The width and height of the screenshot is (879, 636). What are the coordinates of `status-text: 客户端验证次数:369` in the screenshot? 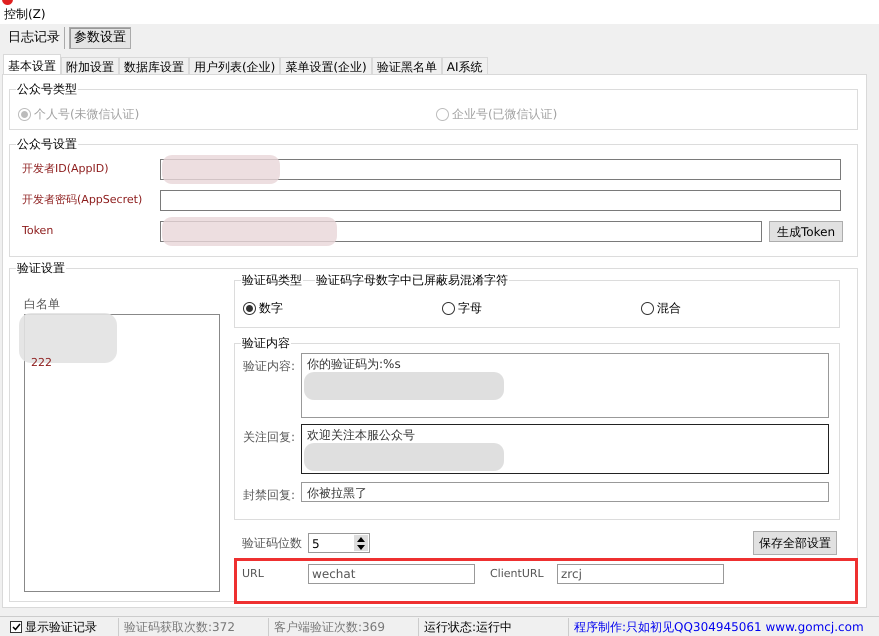 It's located at (343, 627).